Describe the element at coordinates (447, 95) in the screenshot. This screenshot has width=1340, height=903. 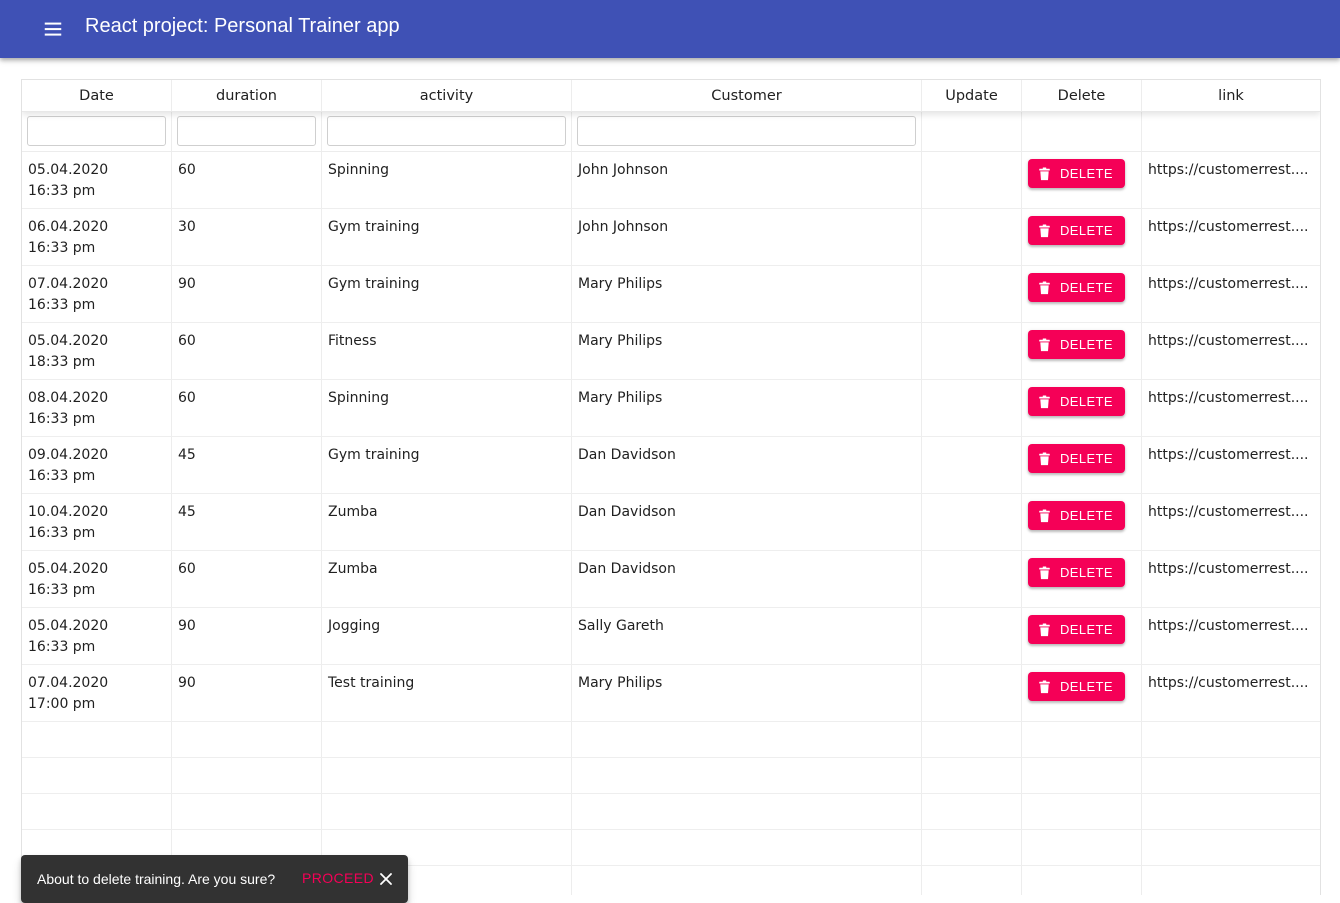
I see `column-header-activity: activity` at that location.